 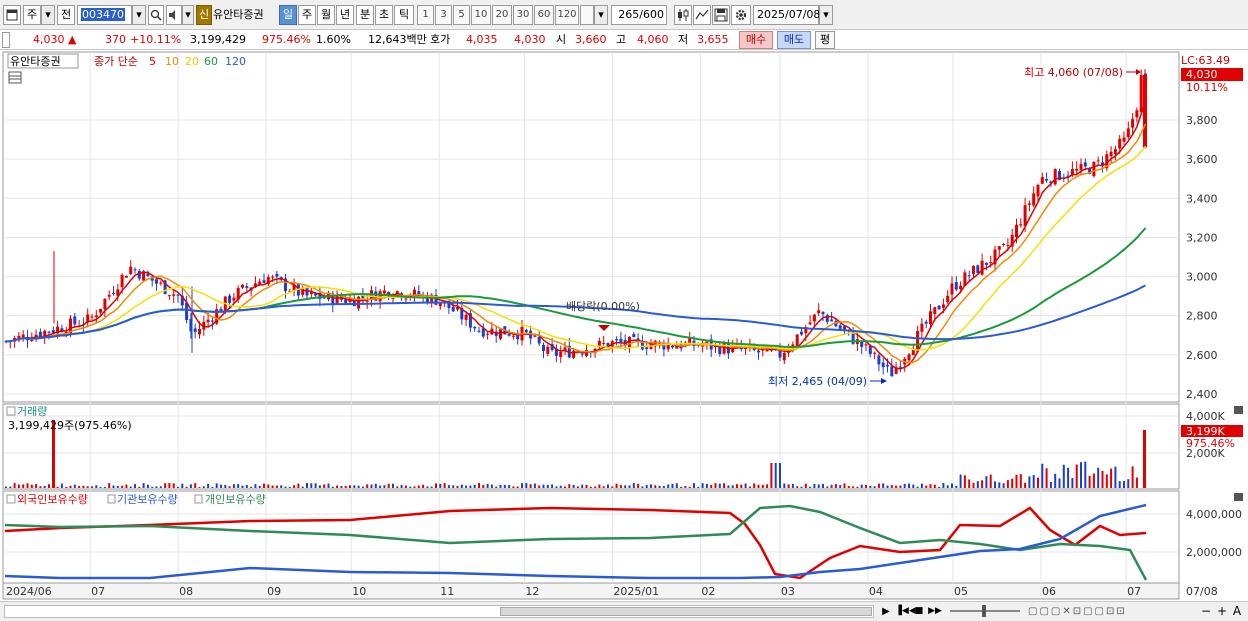 I want to click on buy-button: 매수, so click(x=756, y=40).